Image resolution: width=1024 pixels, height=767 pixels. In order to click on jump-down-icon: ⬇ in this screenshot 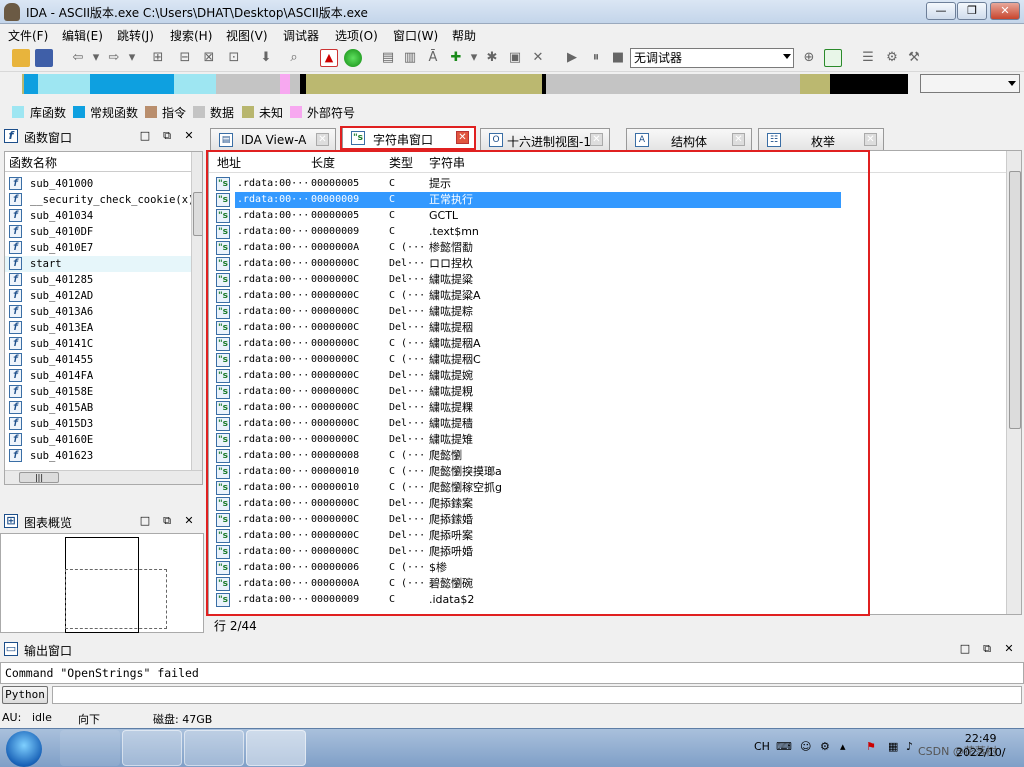, I will do `click(266, 58)`.